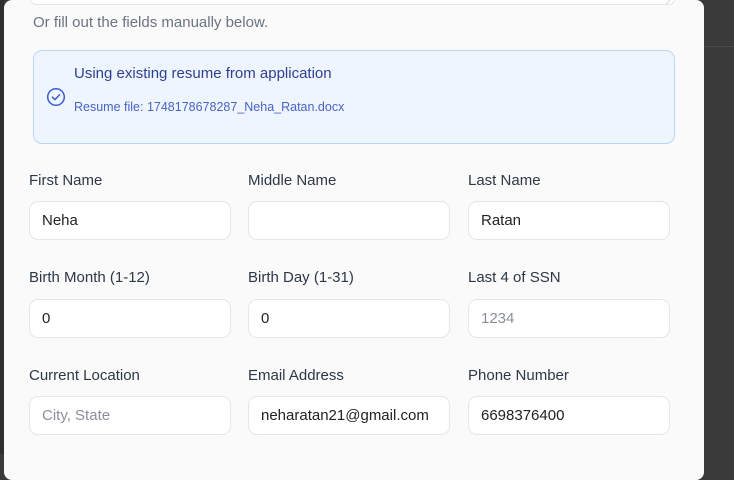 This screenshot has width=734, height=480. Describe the element at coordinates (504, 180) in the screenshot. I see `last-name-label: Last Name` at that location.